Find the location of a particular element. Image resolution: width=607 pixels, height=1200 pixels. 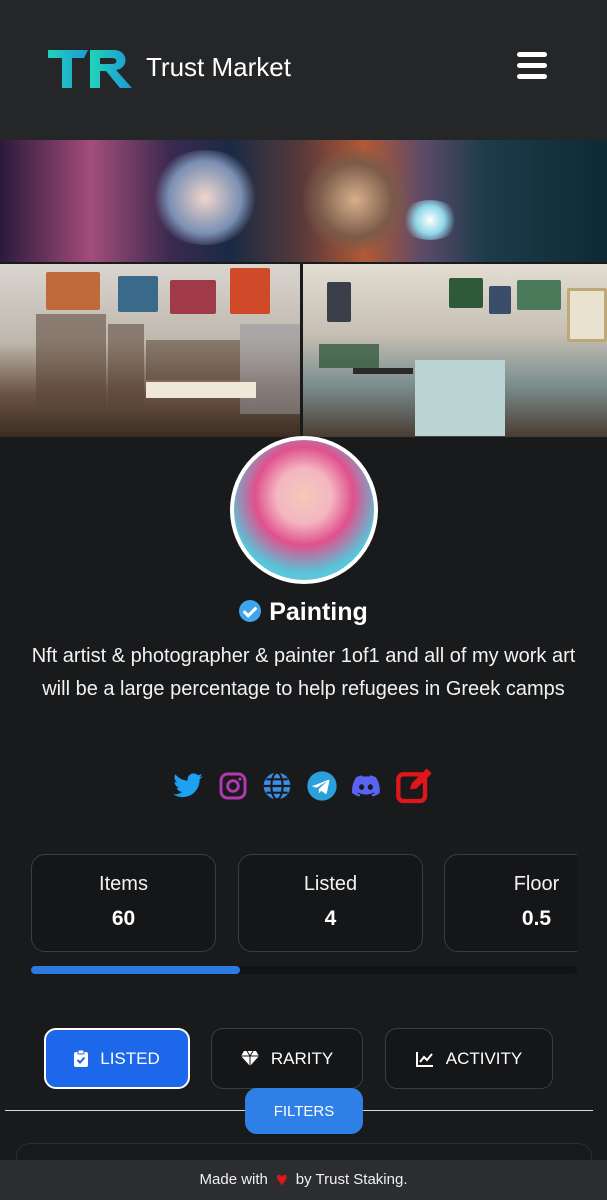

twitter-icon is located at coordinates (188, 786).